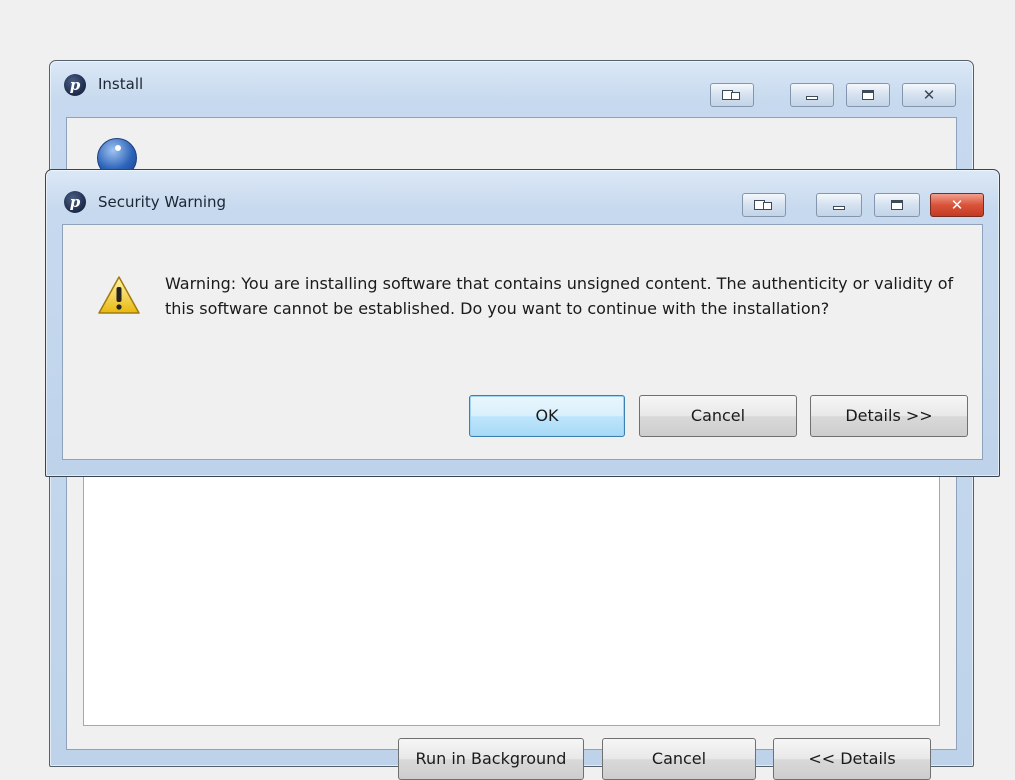  What do you see at coordinates (491, 759) in the screenshot?
I see `run-in-background-button: Run in Background` at bounding box center [491, 759].